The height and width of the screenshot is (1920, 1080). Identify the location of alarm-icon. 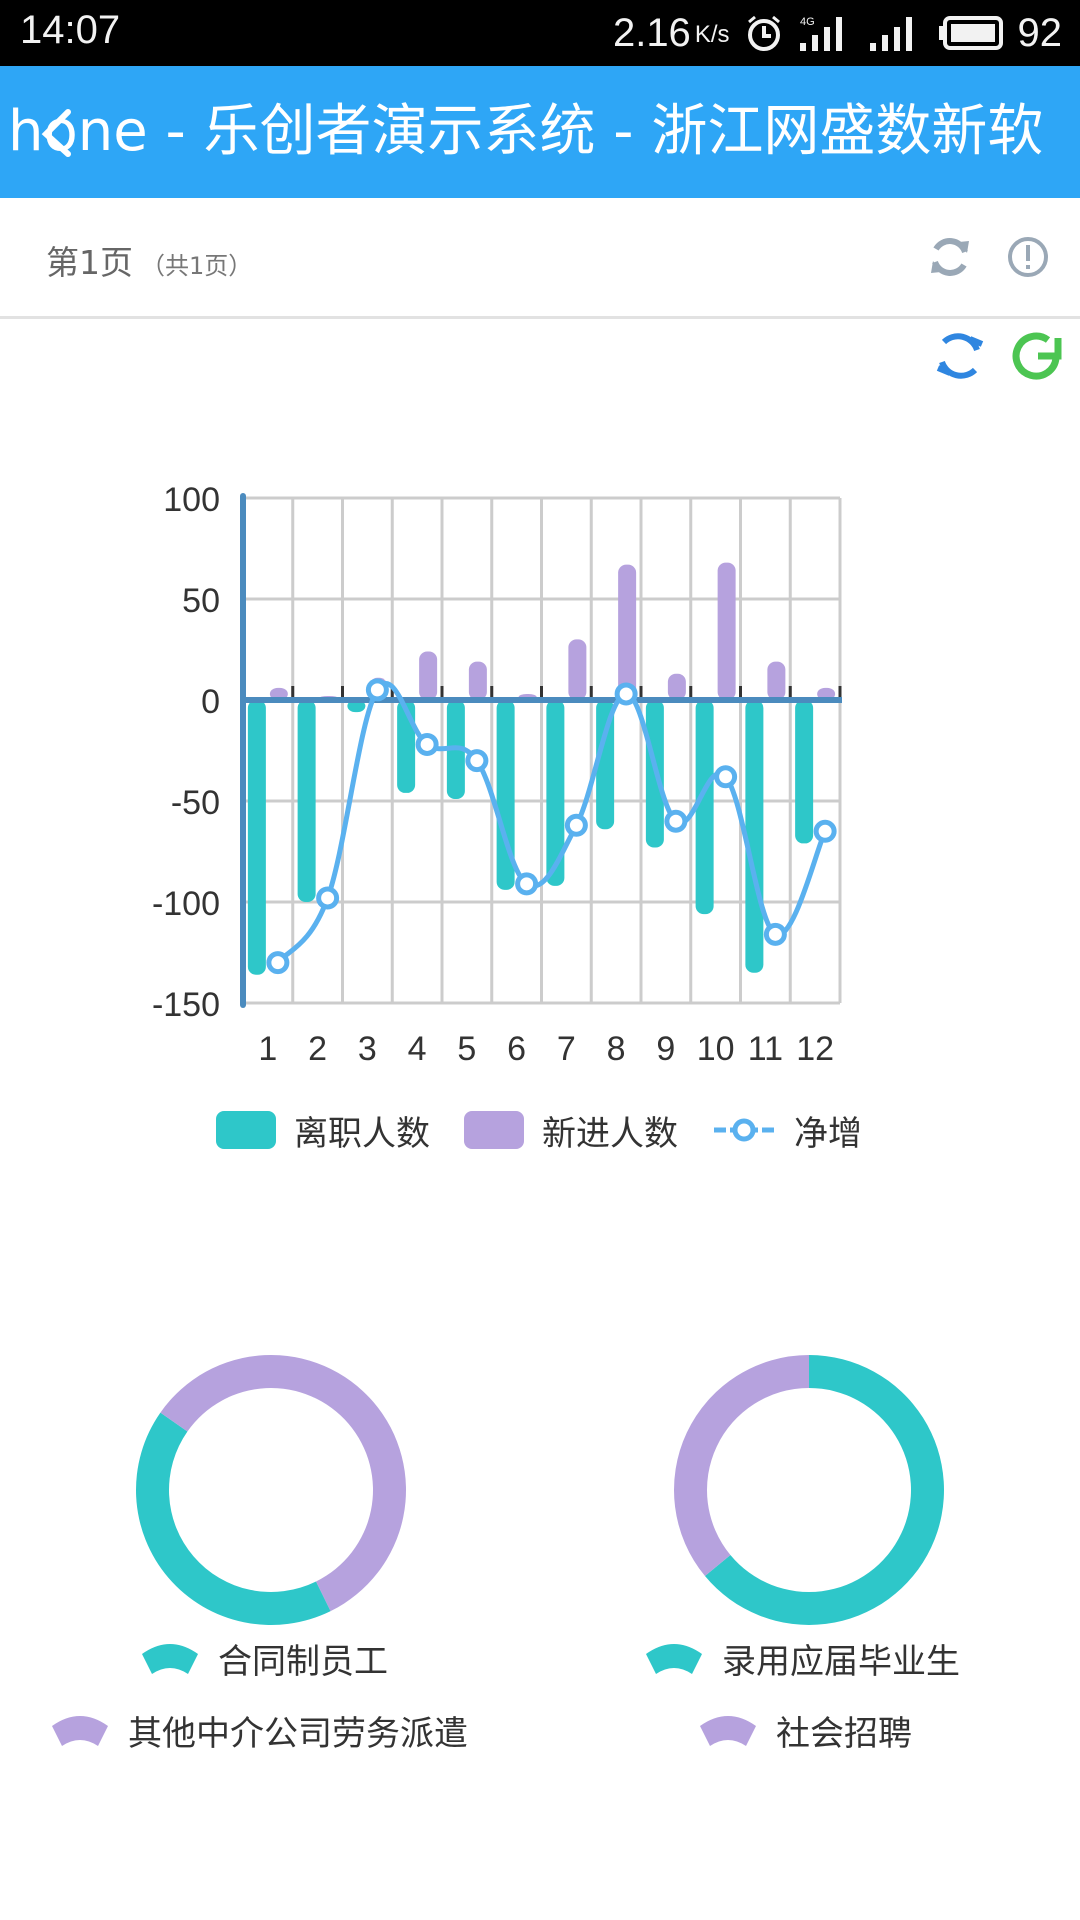
(763, 33).